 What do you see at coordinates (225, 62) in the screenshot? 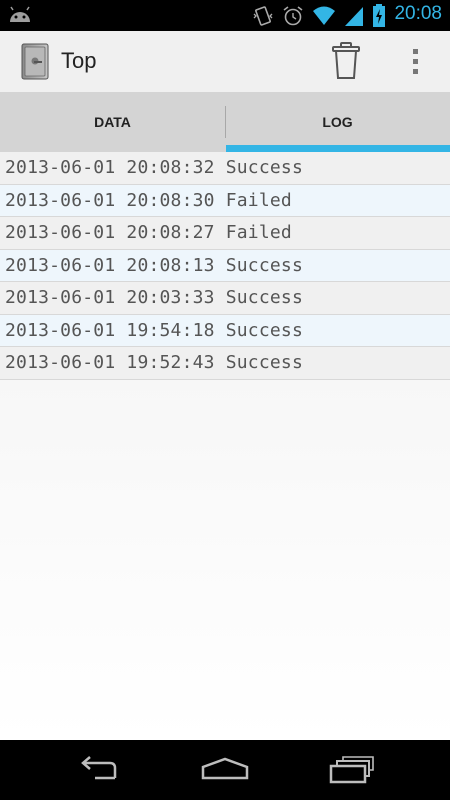
I see `action-bar: Top` at bounding box center [225, 62].